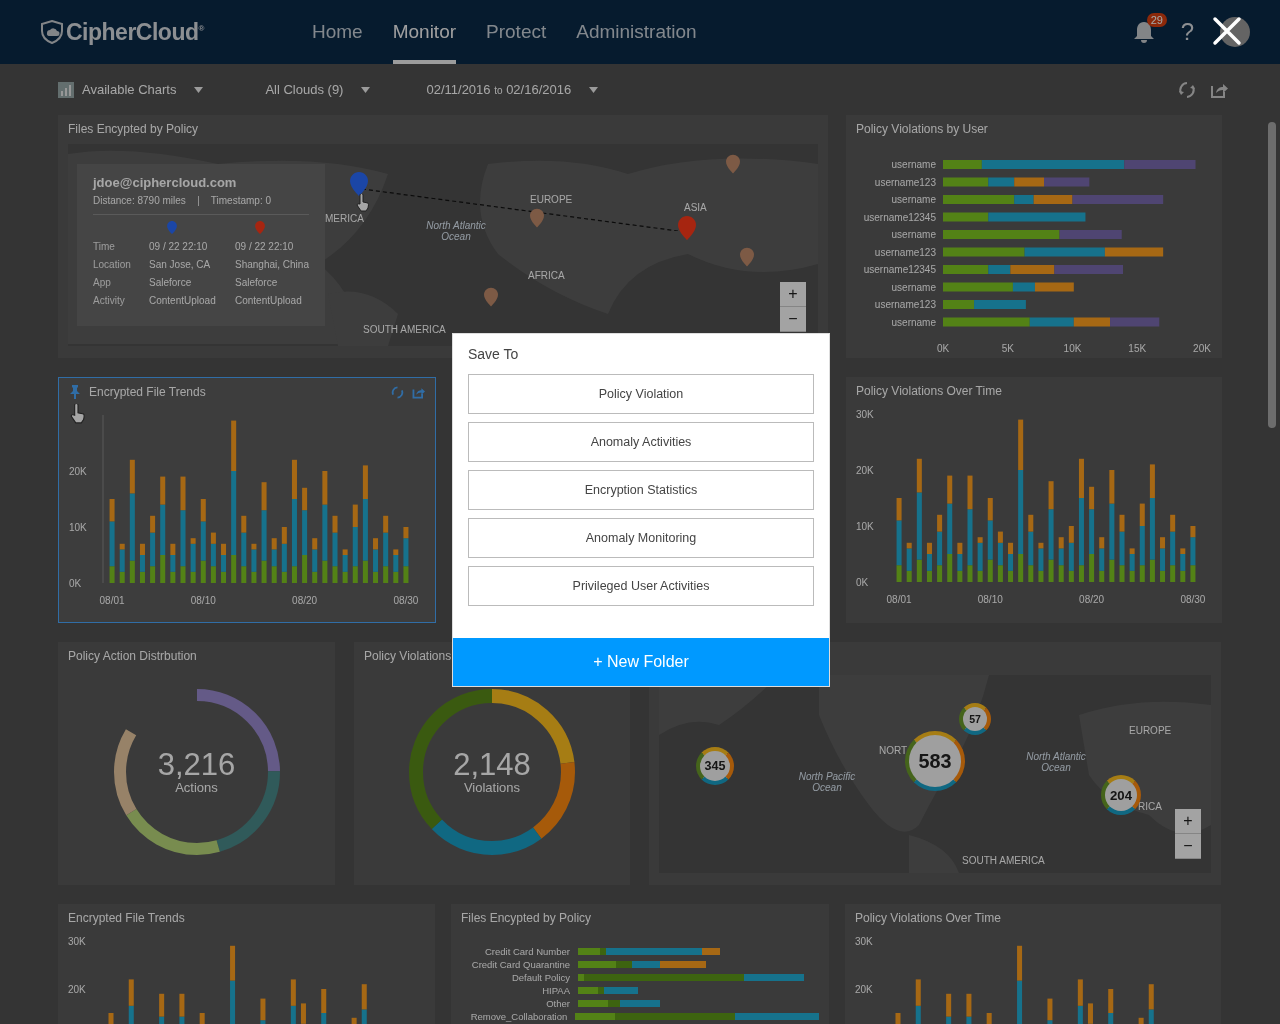 The height and width of the screenshot is (1024, 1280). Describe the element at coordinates (636, 32) in the screenshot. I see `nav-tab: Administration` at that location.